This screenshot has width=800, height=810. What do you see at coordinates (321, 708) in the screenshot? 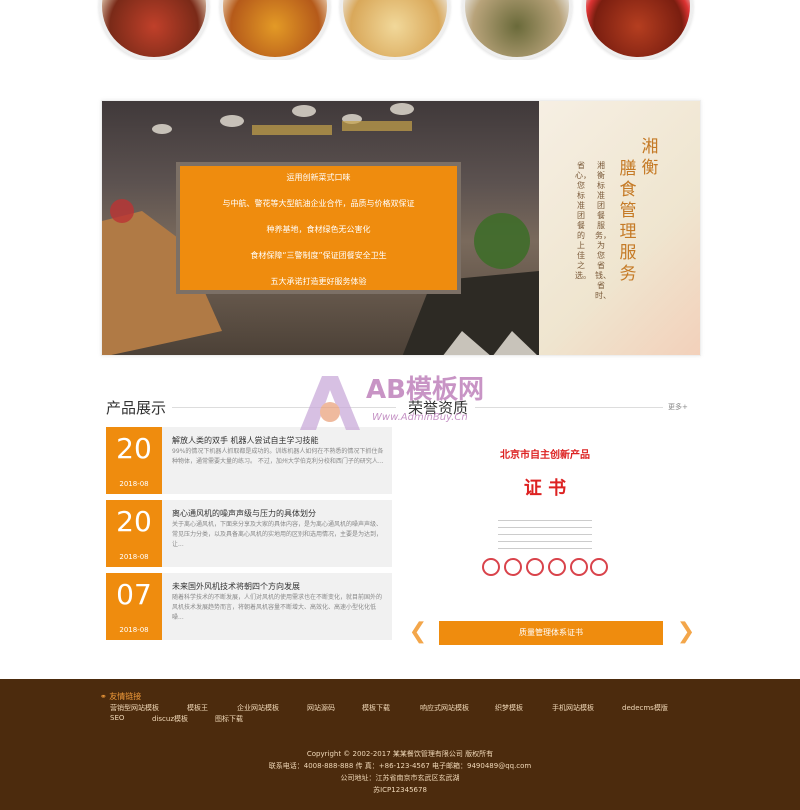
I see `friend-link: 网站源码` at bounding box center [321, 708].